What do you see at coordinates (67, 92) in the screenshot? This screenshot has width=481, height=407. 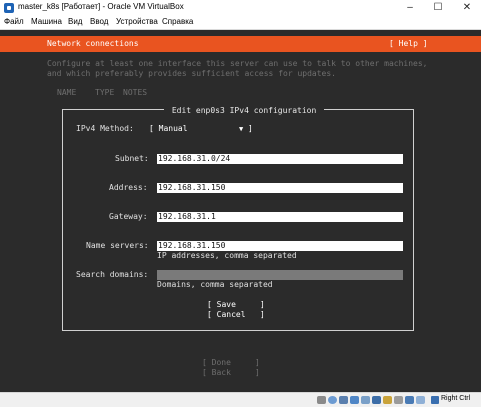 I see `column-header-name: NAME` at bounding box center [67, 92].